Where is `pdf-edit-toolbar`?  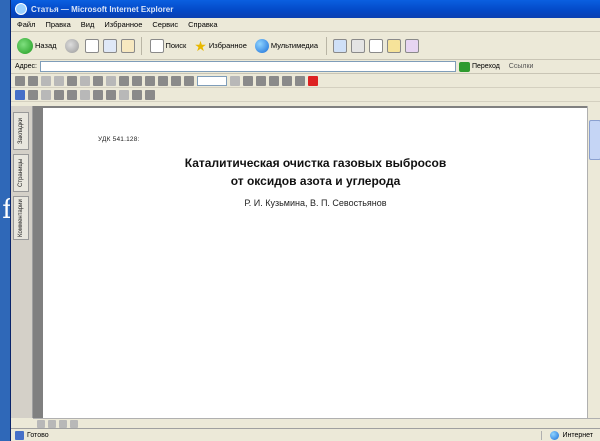
pdf-edit-toolbar is located at coordinates (305, 95).